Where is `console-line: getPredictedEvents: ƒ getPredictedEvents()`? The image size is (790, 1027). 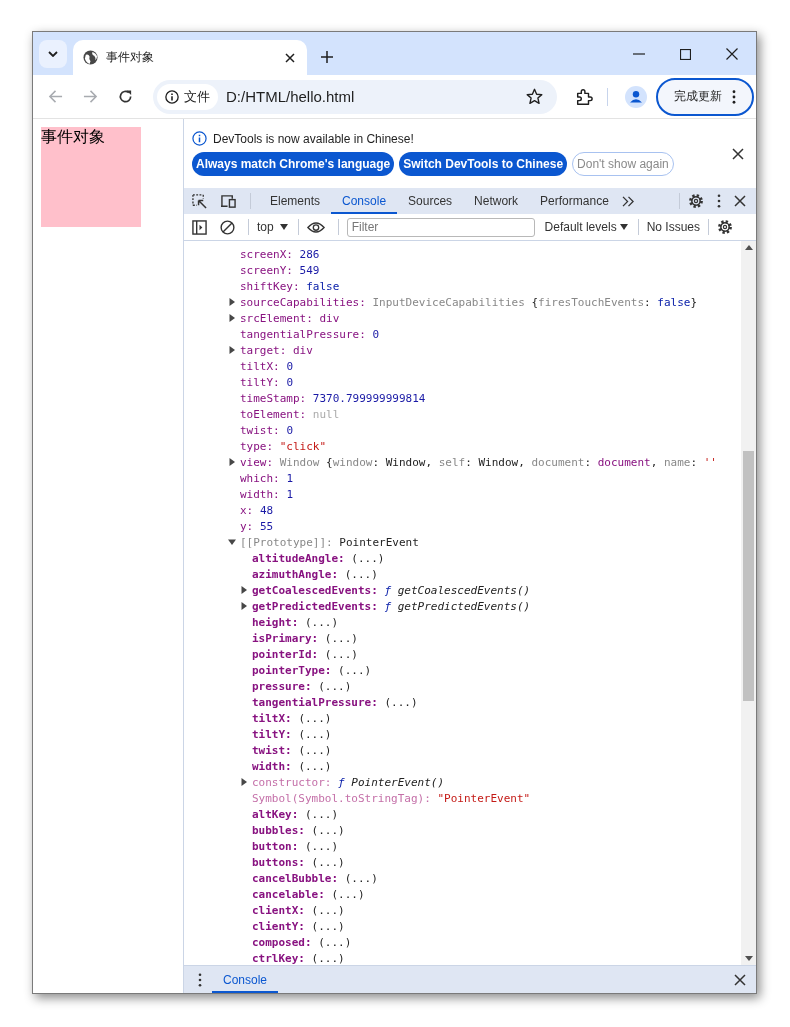
console-line: getPredictedEvents: ƒ getPredictedEvents() is located at coordinates (391, 606).